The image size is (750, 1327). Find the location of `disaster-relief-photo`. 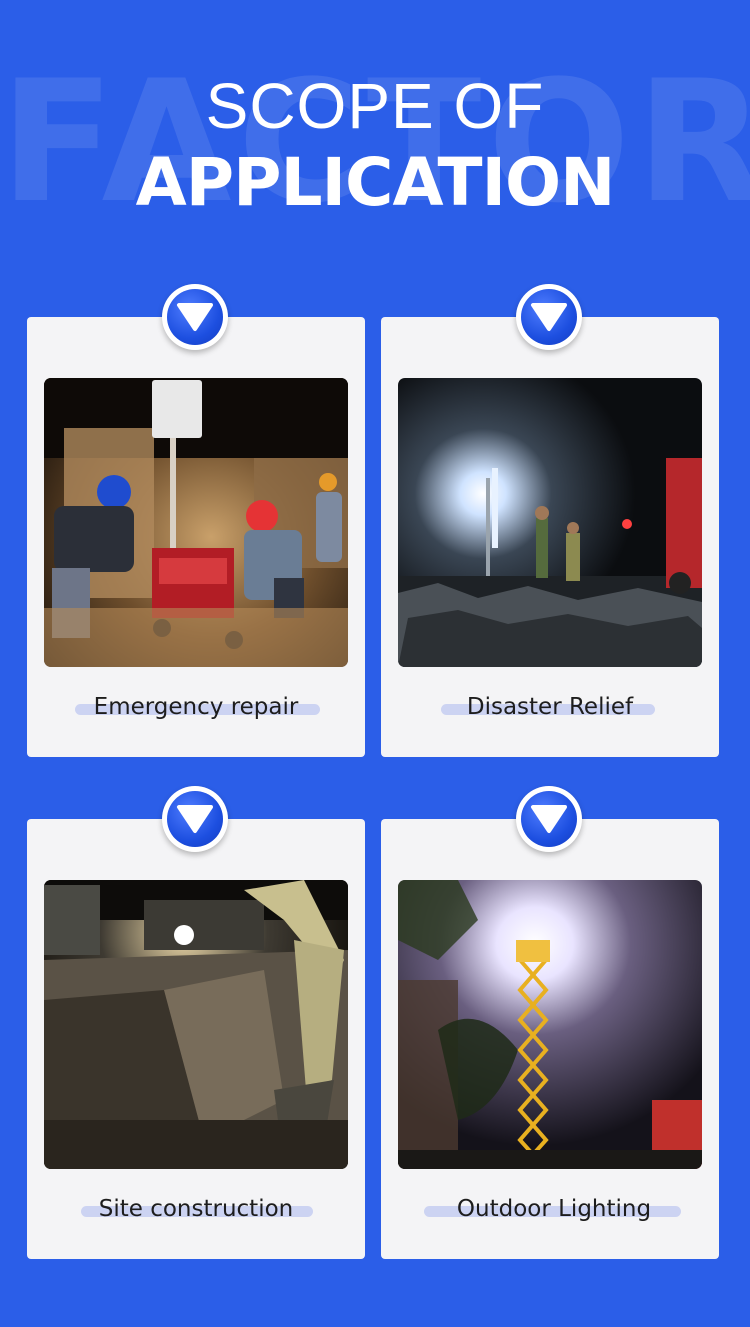

disaster-relief-photo is located at coordinates (550, 522).